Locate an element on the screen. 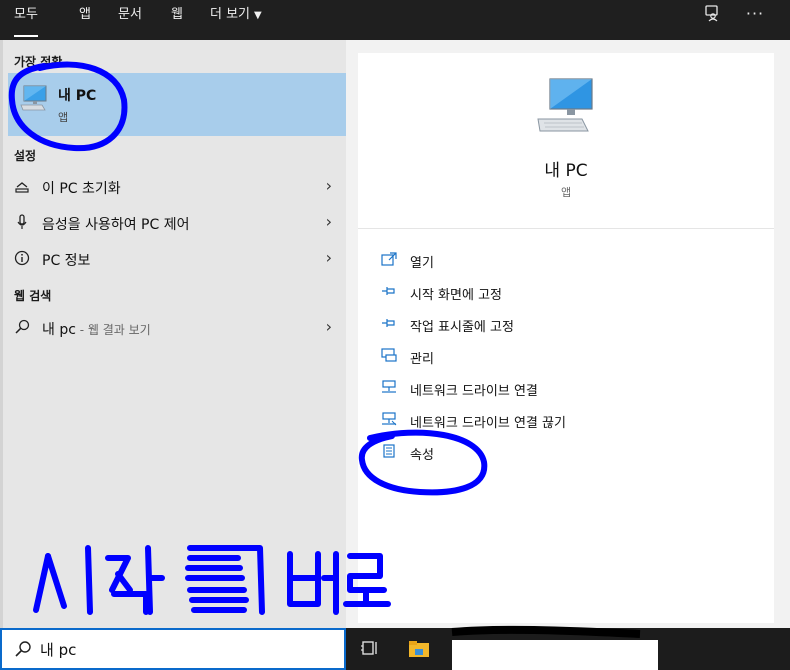 Image resolution: width=790 pixels, height=670 pixels. microphone-icon is located at coordinates (22, 222).